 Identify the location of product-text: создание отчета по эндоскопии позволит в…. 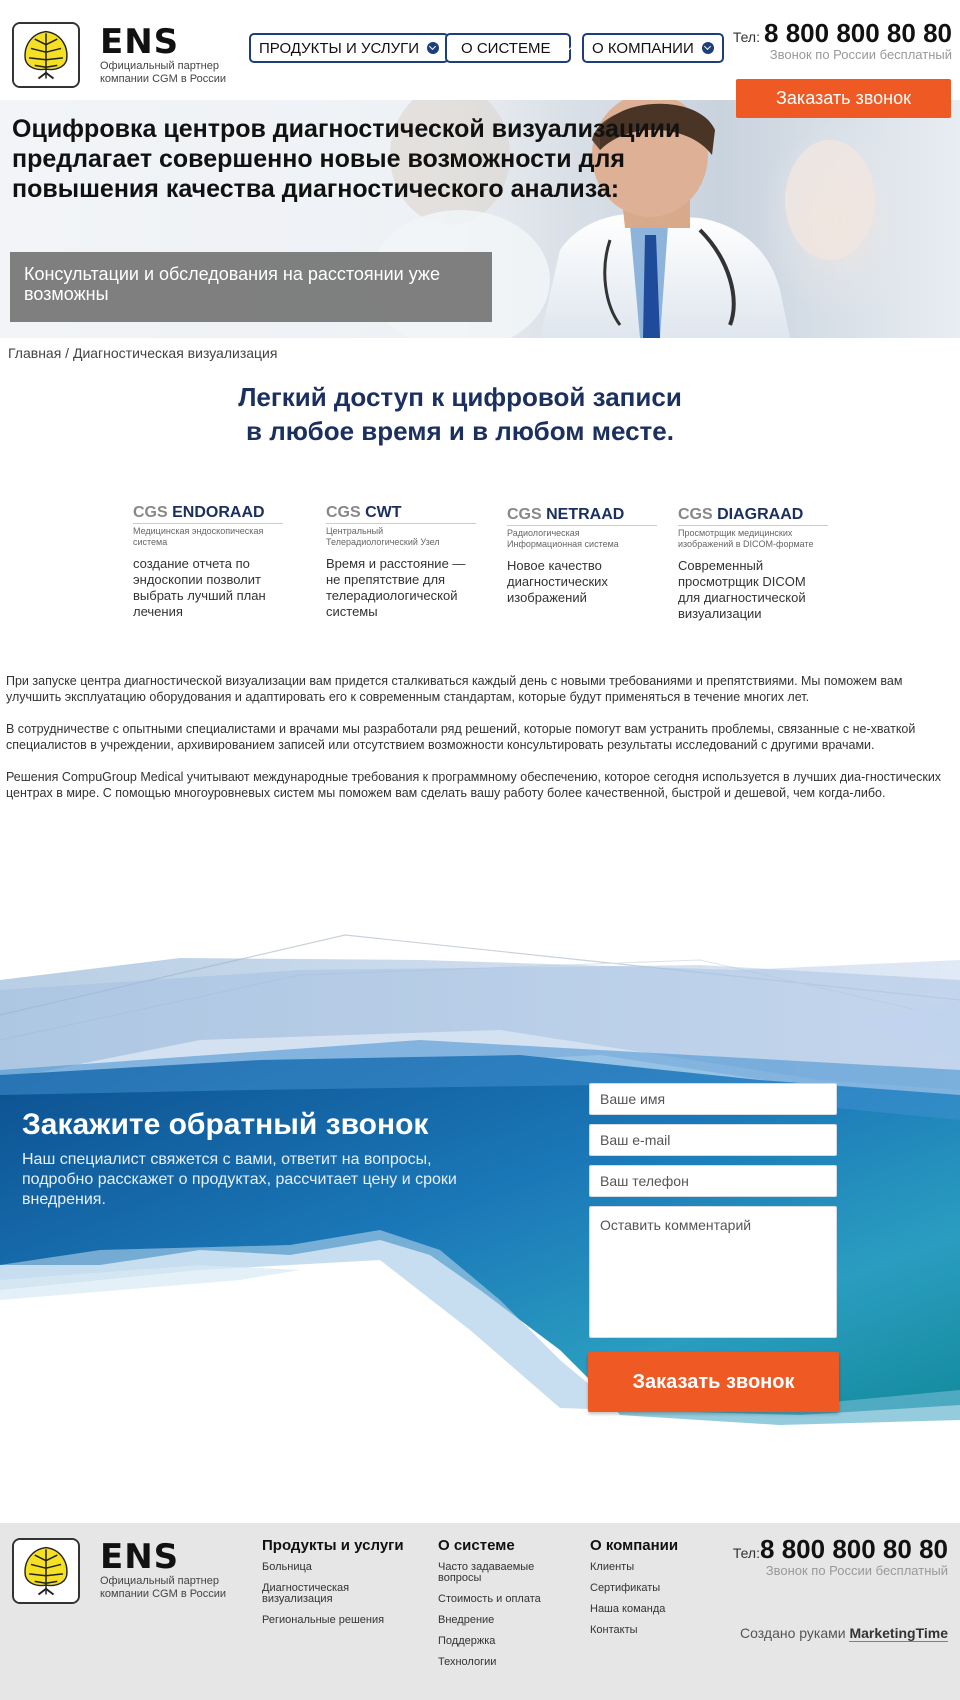
(199, 587).